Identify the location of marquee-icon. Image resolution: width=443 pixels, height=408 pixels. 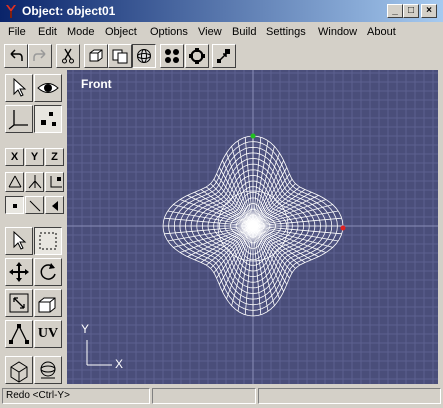
(48, 241).